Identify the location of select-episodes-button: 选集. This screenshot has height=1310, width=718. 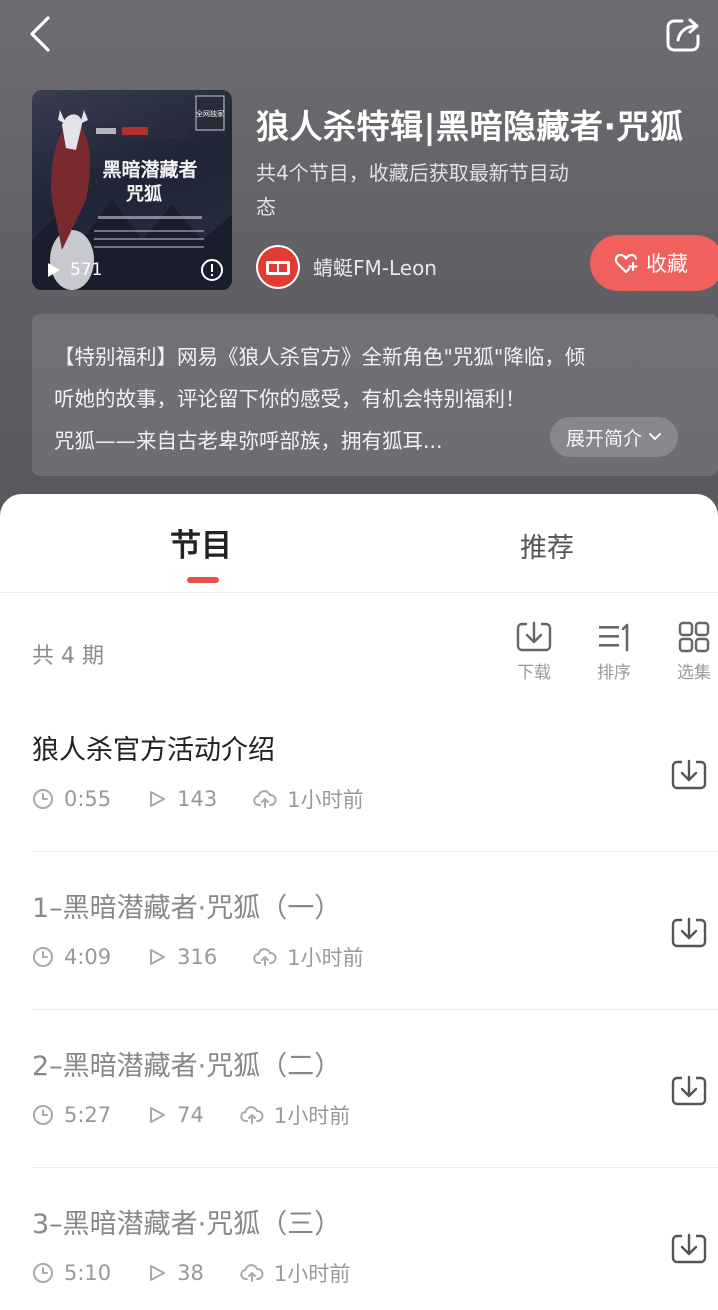
(691, 651).